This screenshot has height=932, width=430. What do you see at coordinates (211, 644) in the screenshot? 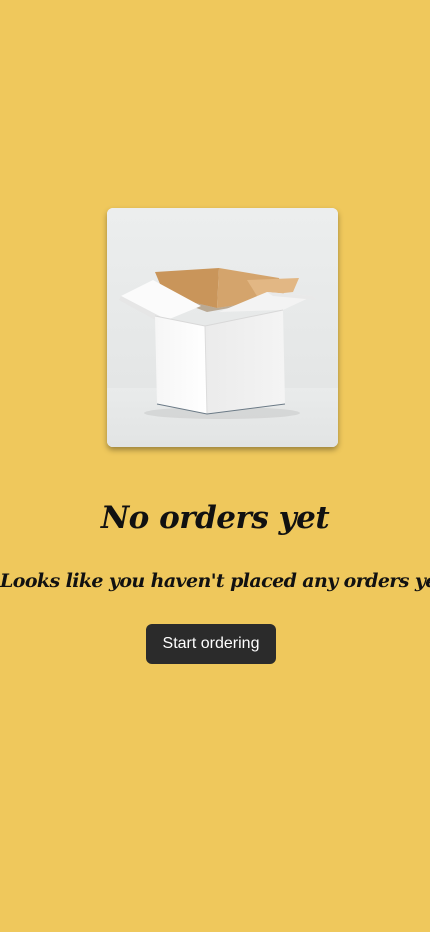
I see `start-ordering-button: Start ordering` at bounding box center [211, 644].